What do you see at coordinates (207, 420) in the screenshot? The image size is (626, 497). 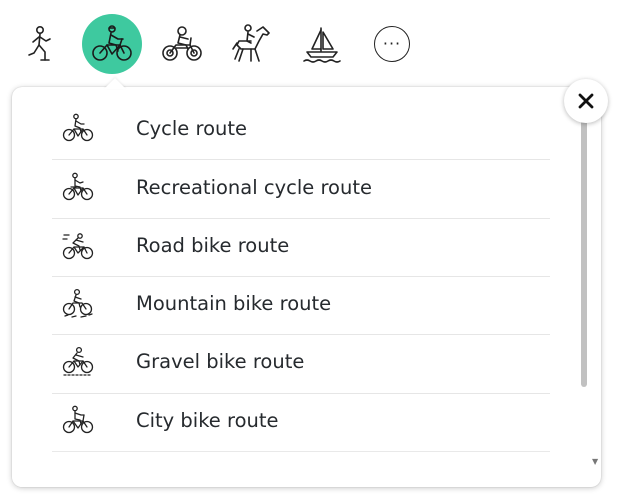 I see `menu-item-label: City bike route` at bounding box center [207, 420].